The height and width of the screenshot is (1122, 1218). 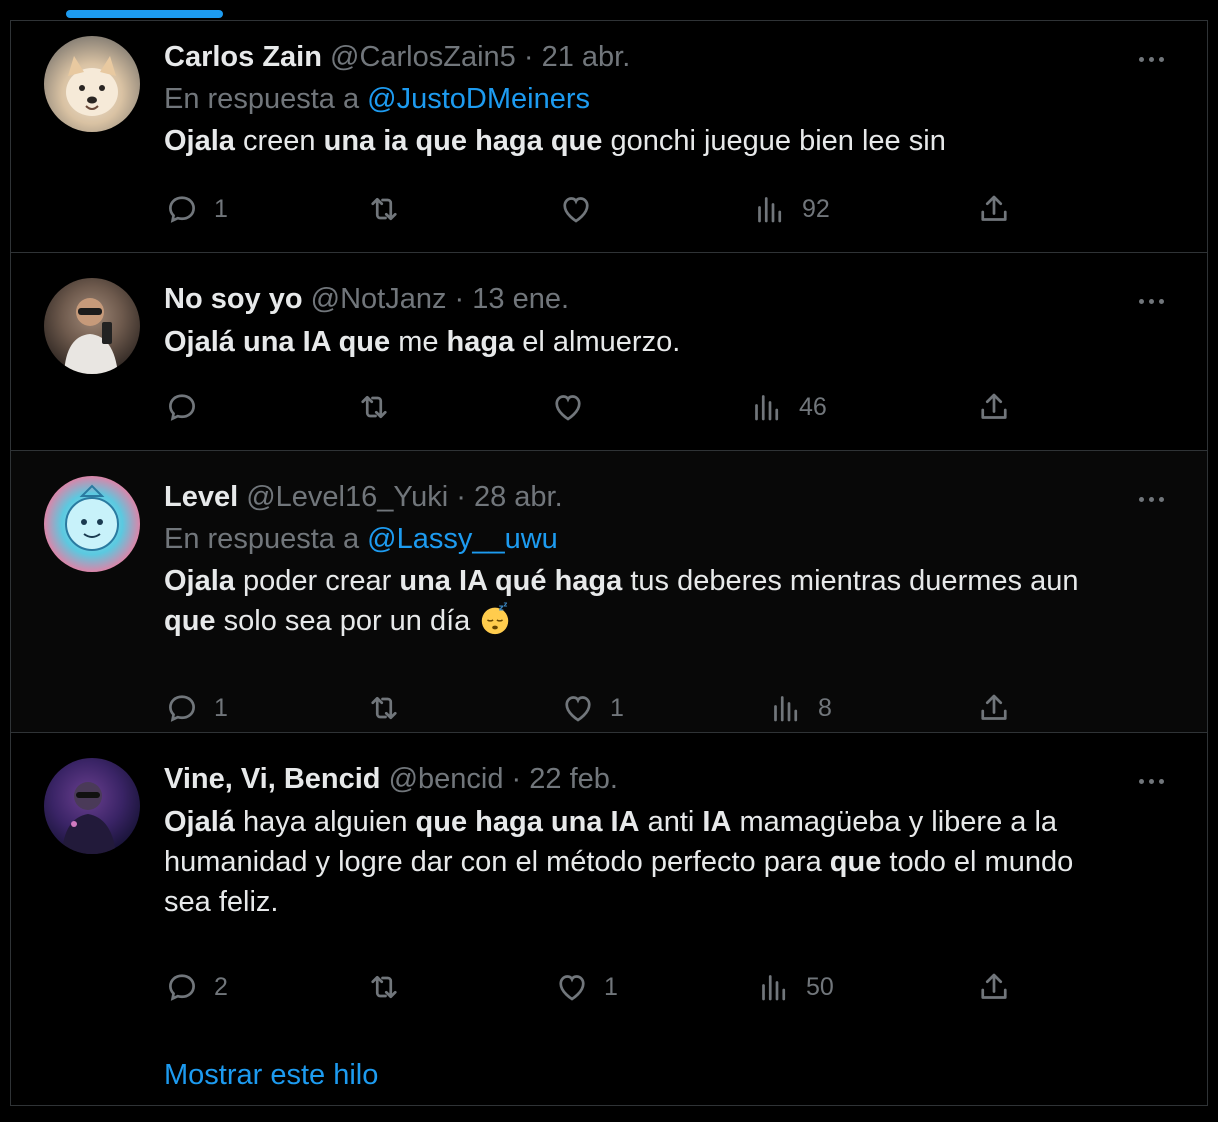 What do you see at coordinates (92, 517) in the screenshot?
I see `cartoon-avatar-icon` at bounding box center [92, 517].